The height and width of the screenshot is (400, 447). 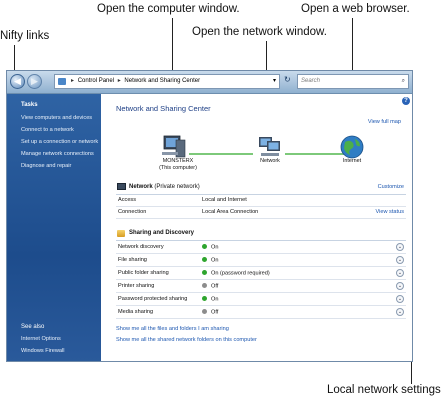 I want to click on callout-local-network-settings: Local network settings, so click(x=384, y=390).